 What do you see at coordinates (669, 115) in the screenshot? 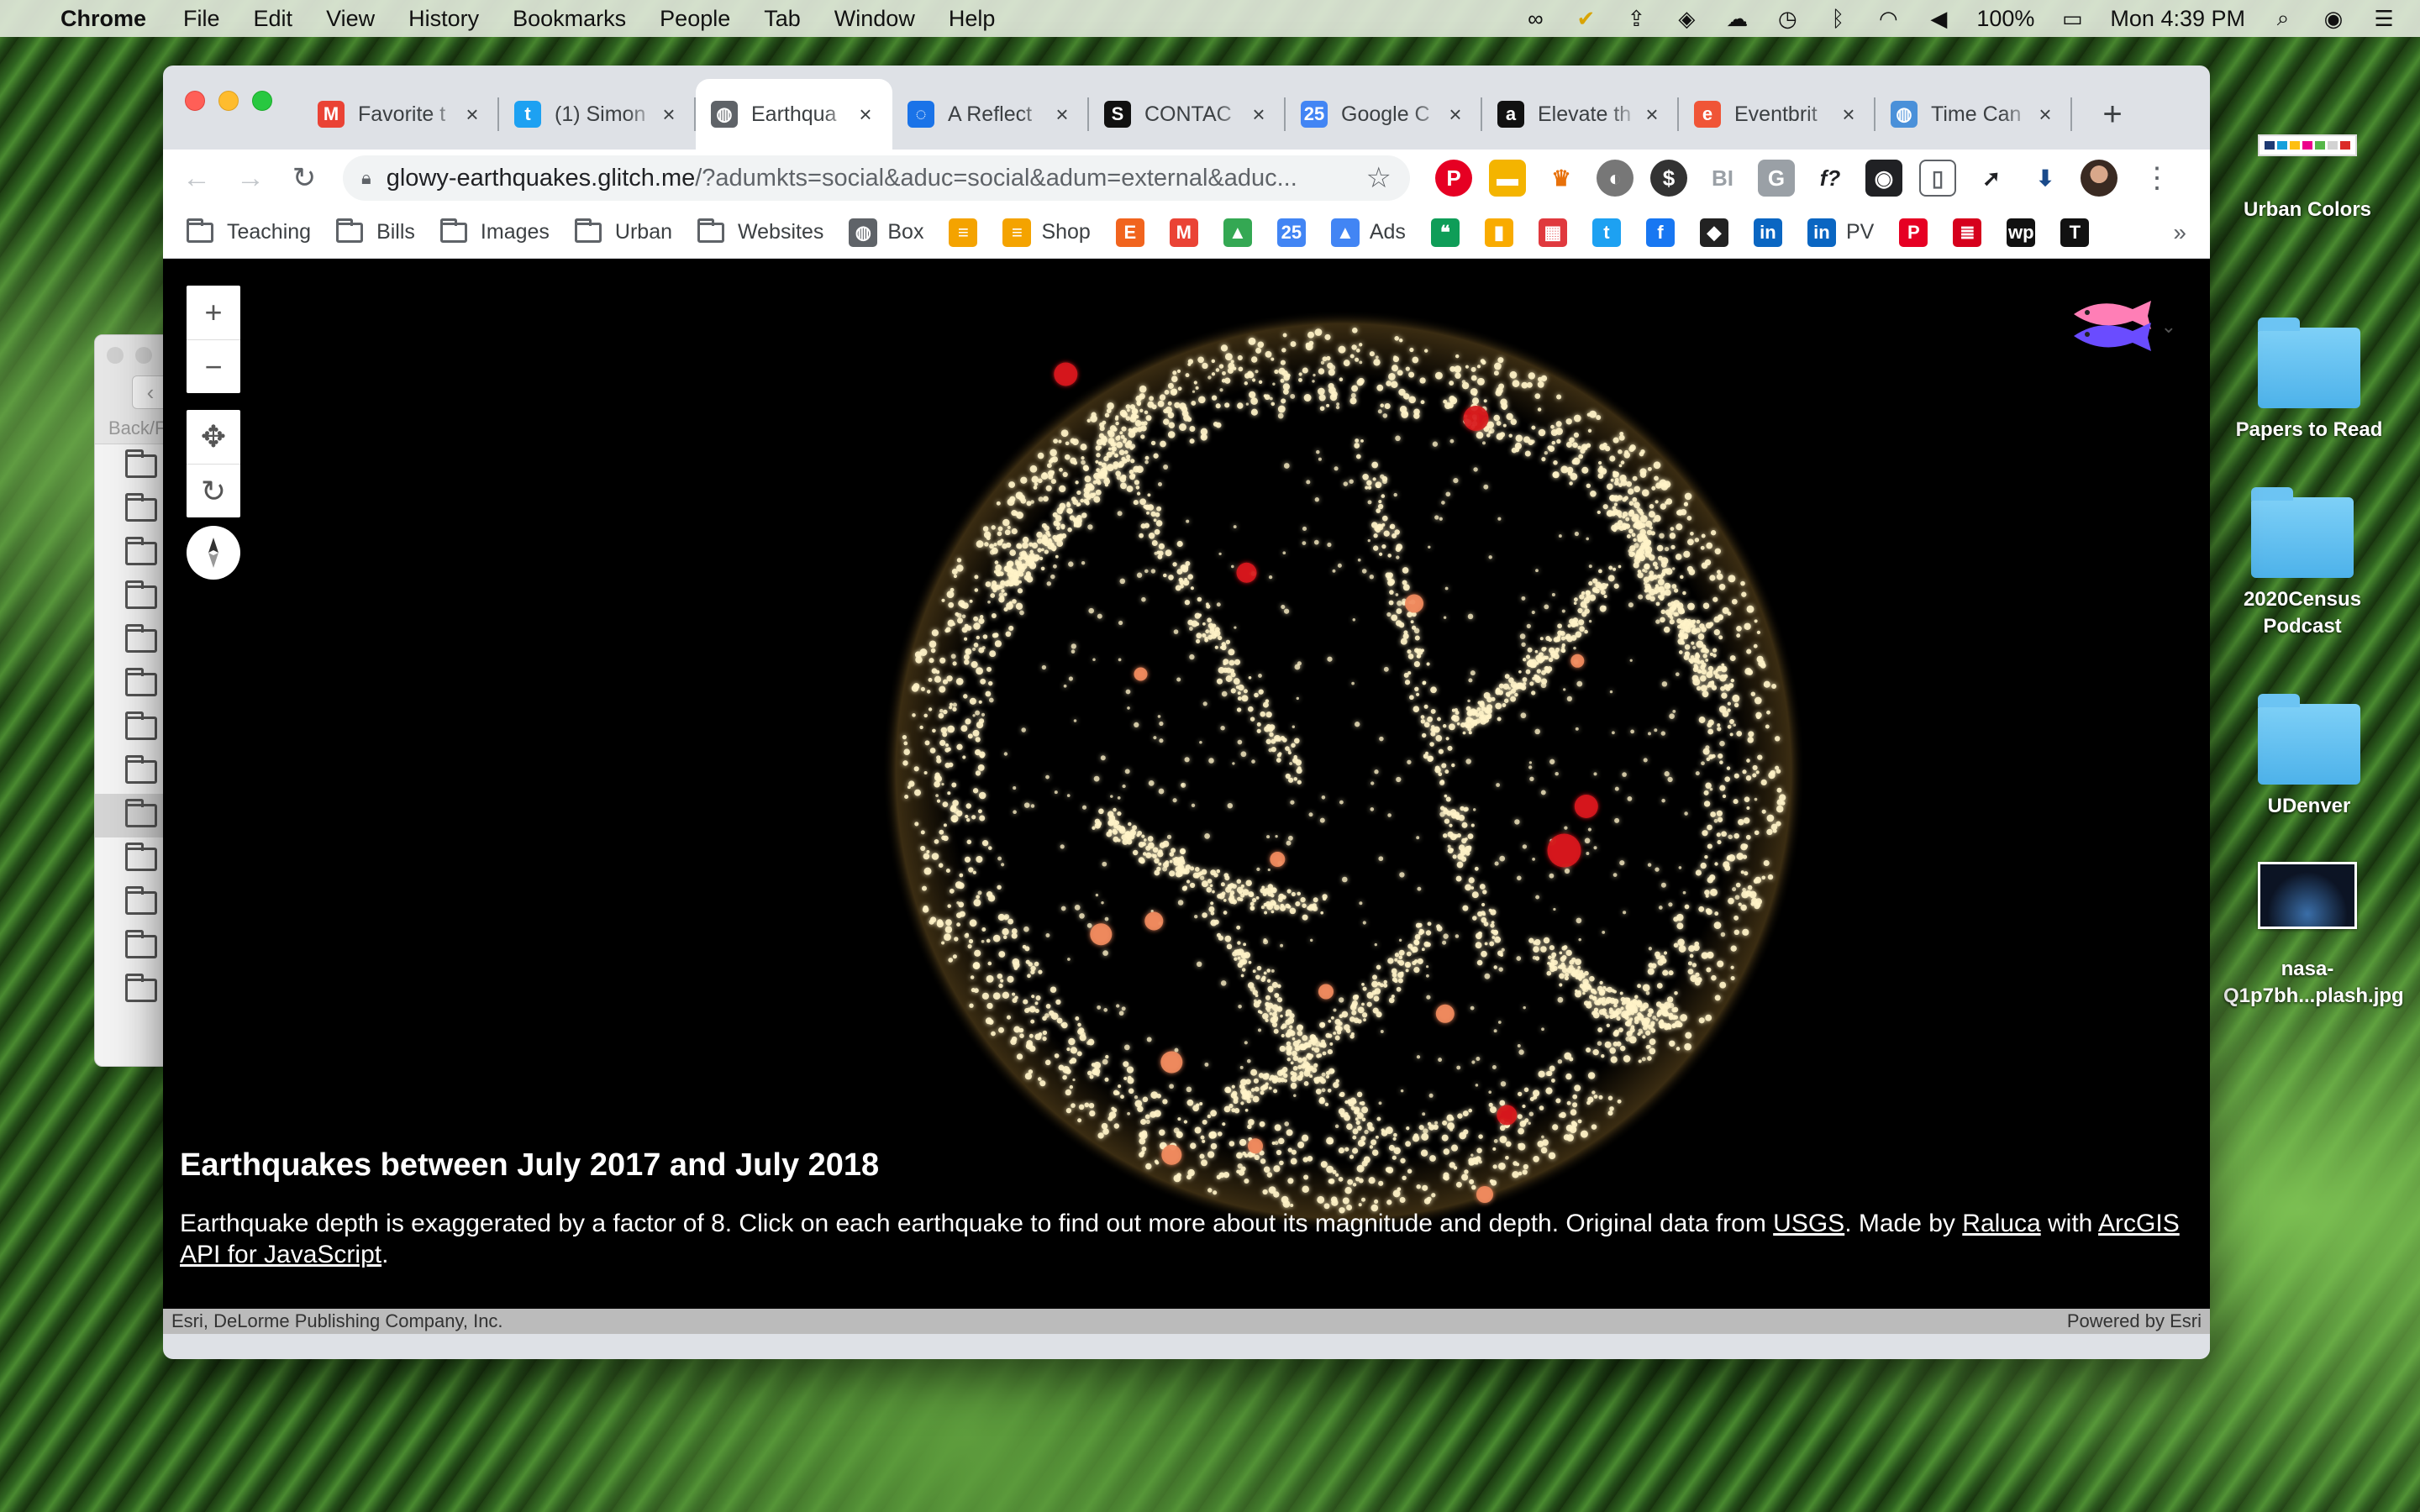
I see `close-tab-icon: ×` at bounding box center [669, 115].